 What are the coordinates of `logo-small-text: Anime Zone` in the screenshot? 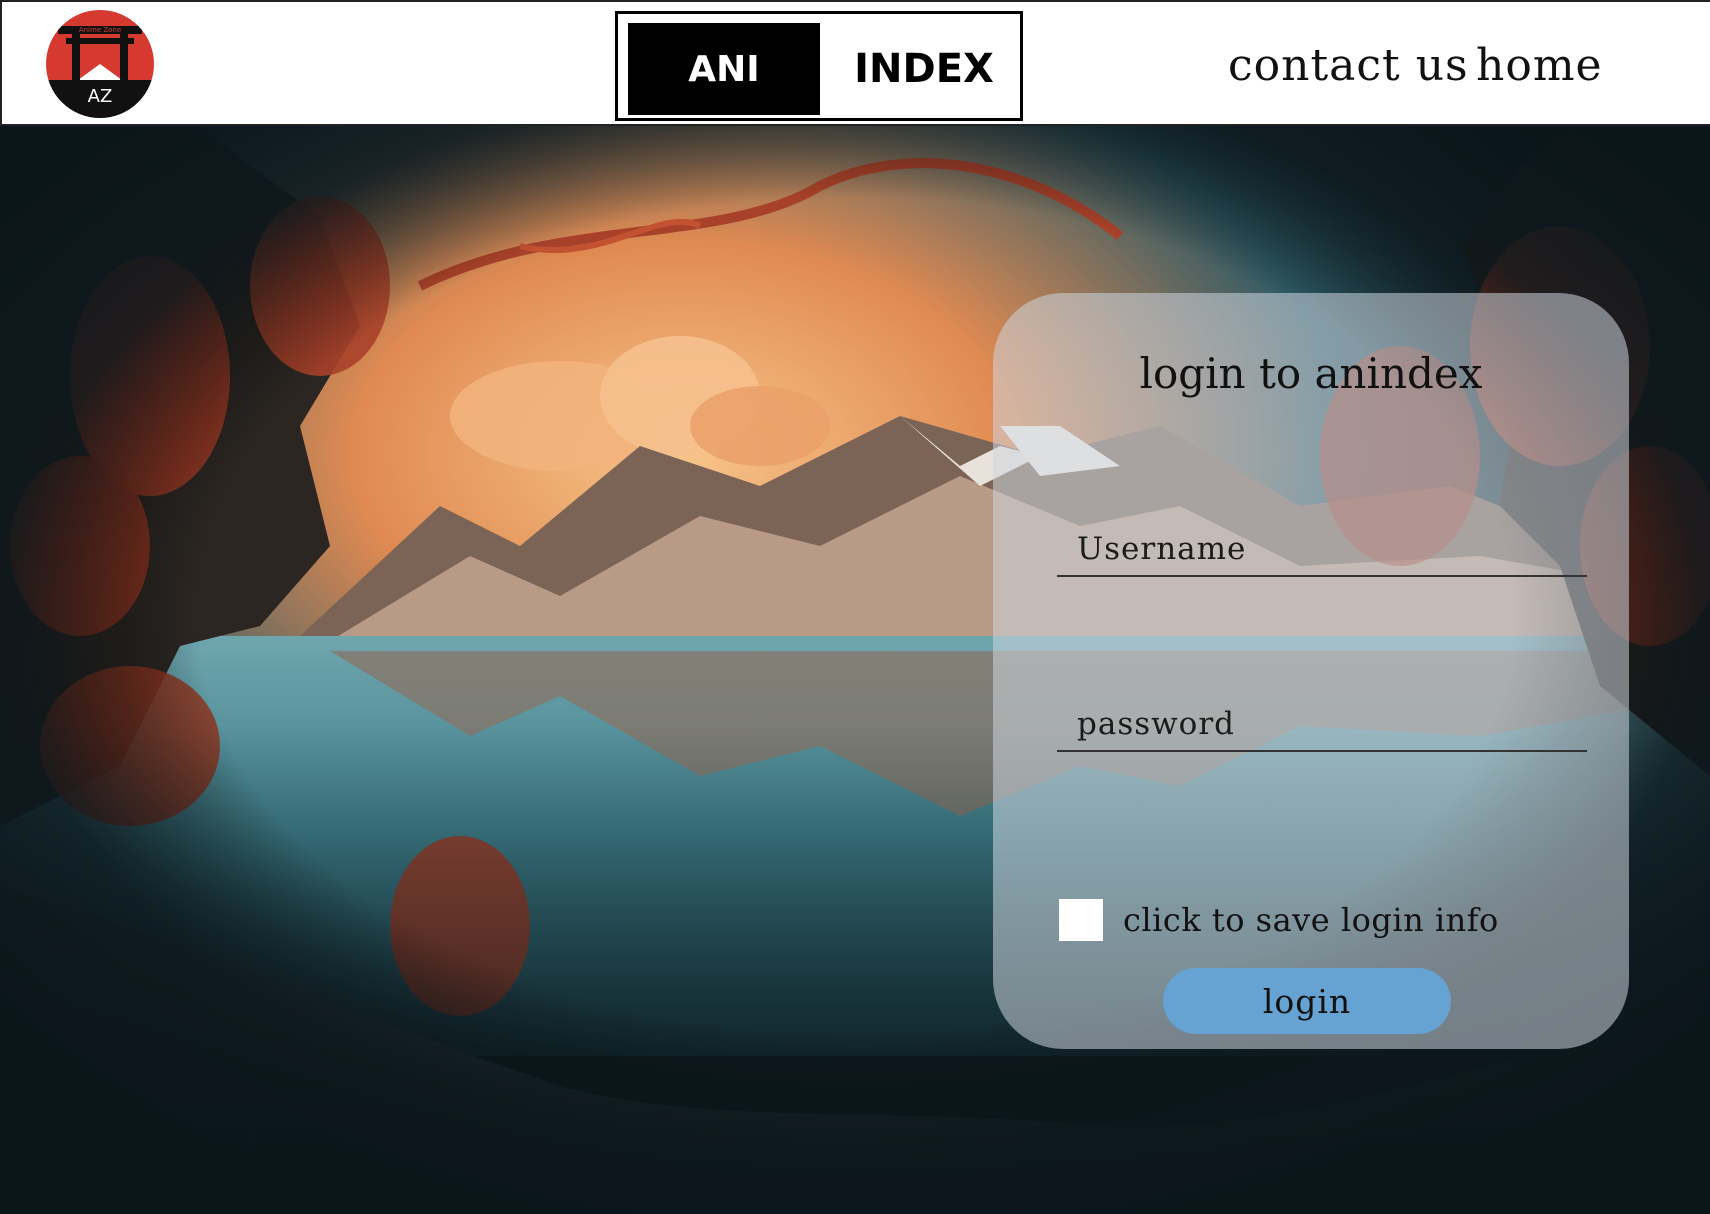 It's located at (100, 30).